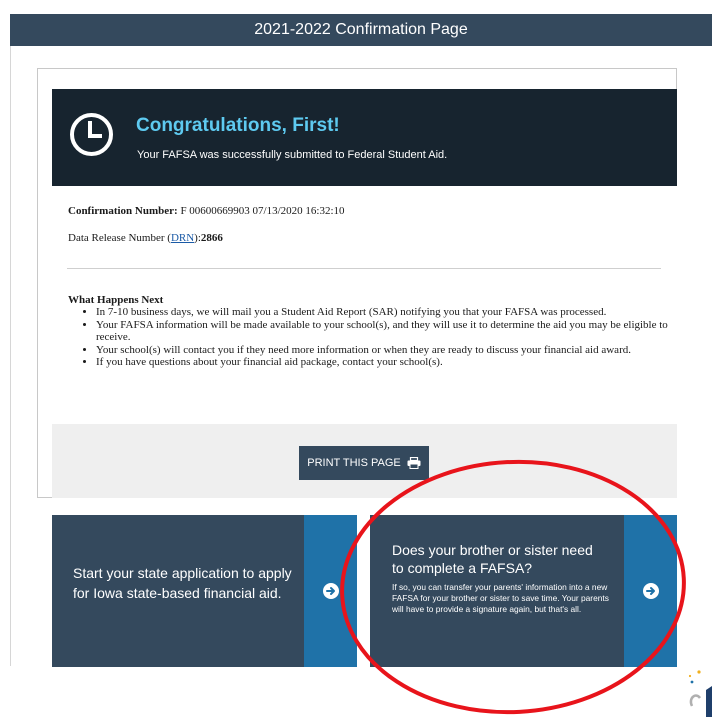 This screenshot has height=717, width=712. Describe the element at coordinates (119, 238) in the screenshot. I see `drn-label-prefix: Data Release Number (` at that location.